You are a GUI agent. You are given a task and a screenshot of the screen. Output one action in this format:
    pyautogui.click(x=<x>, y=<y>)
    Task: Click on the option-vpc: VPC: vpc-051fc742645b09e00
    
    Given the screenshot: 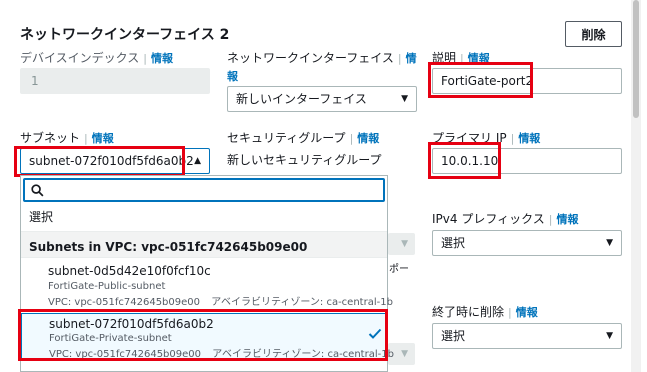 What is the action you would take?
    pyautogui.click(x=124, y=302)
    